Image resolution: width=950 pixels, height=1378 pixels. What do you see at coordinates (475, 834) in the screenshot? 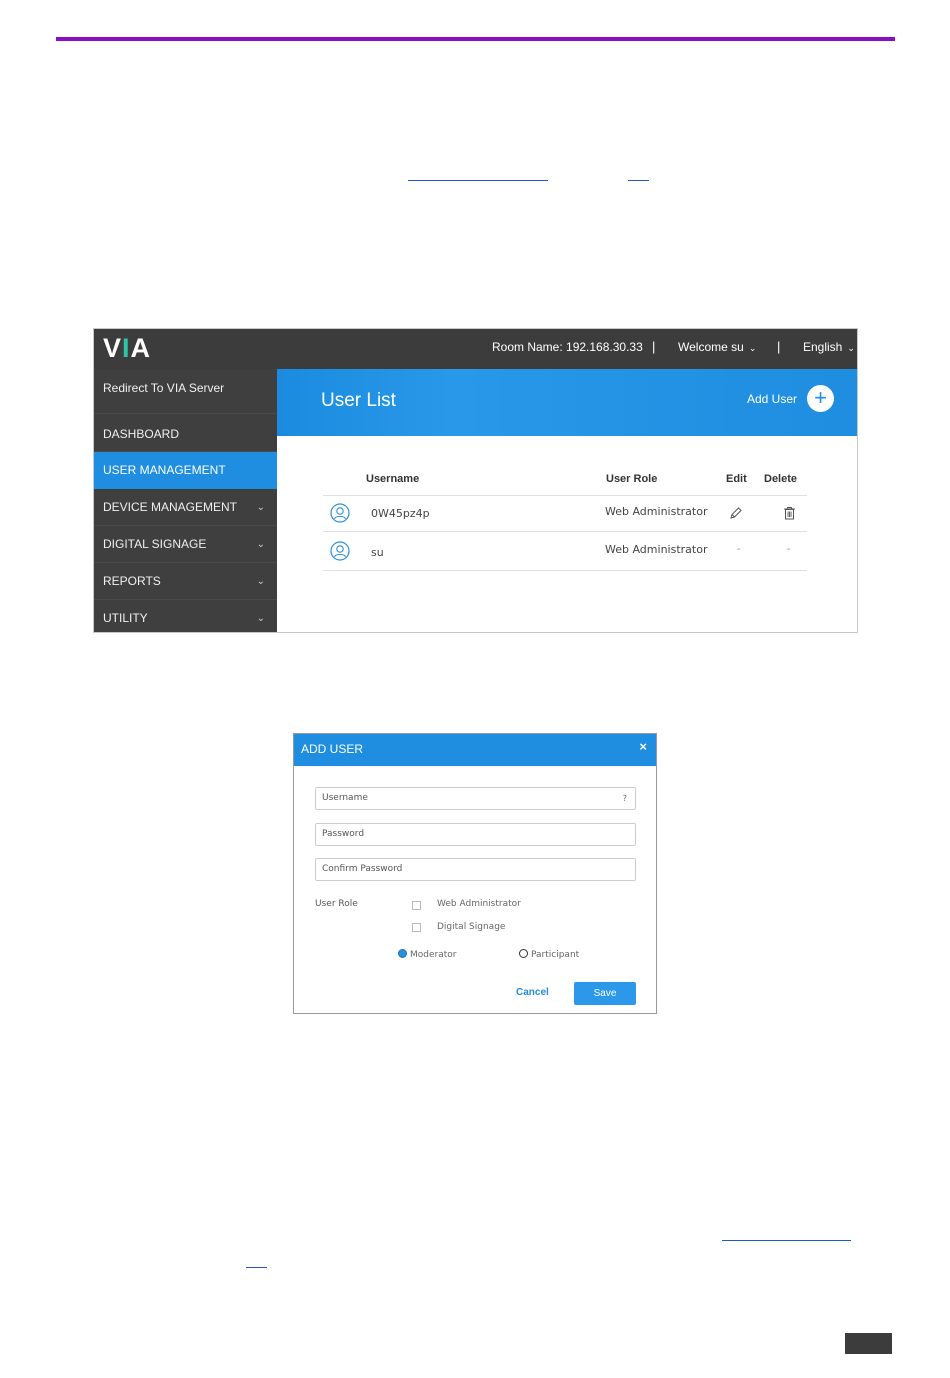
I see `password-field: Password` at bounding box center [475, 834].